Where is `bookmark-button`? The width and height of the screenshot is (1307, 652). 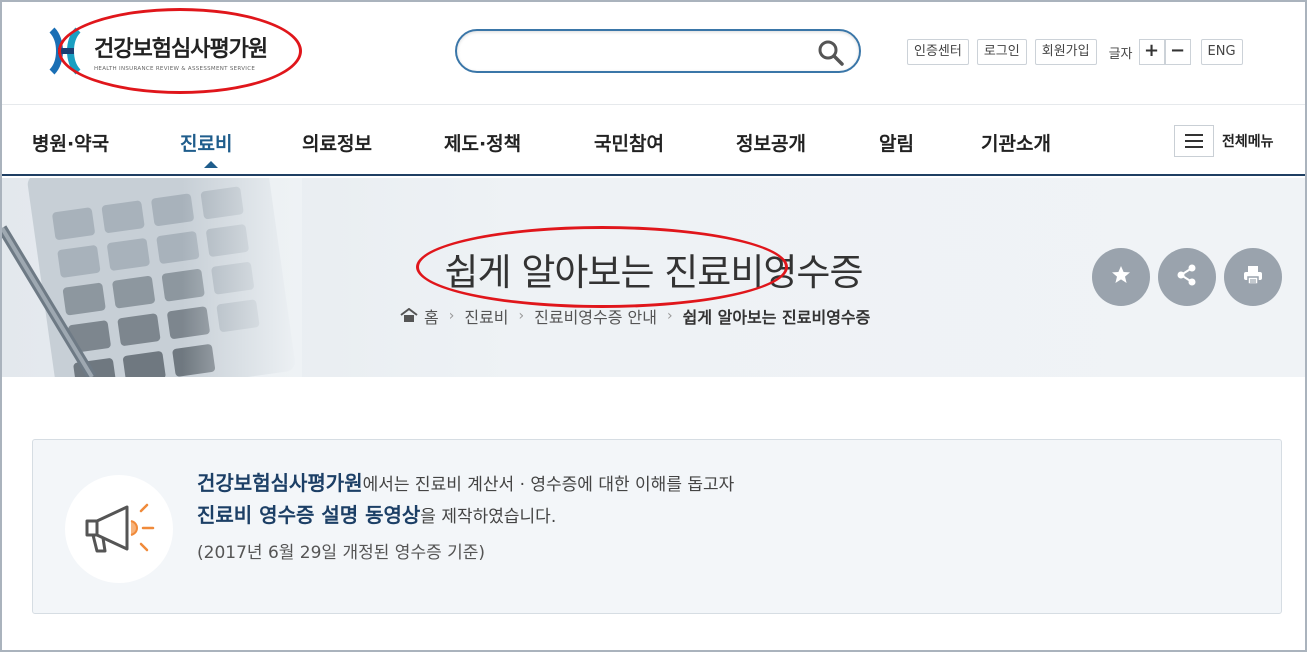
bookmark-button is located at coordinates (1121, 277).